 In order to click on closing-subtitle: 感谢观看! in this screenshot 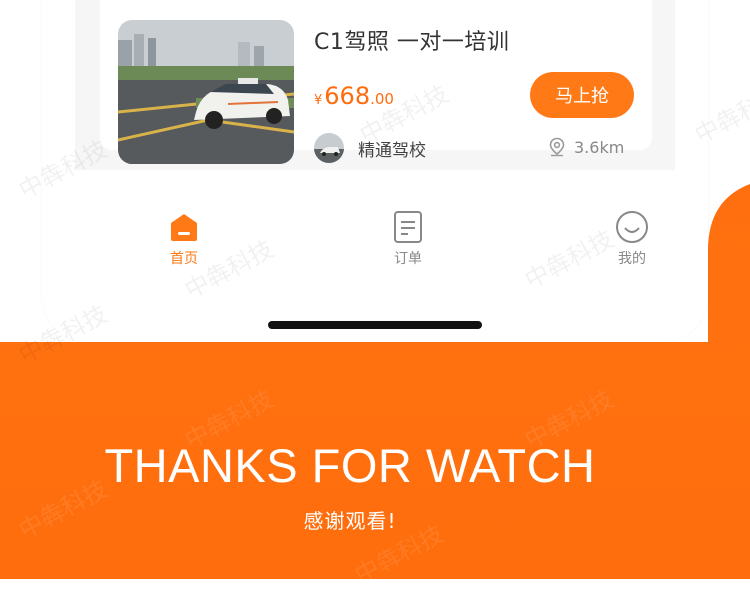, I will do `click(350, 521)`.